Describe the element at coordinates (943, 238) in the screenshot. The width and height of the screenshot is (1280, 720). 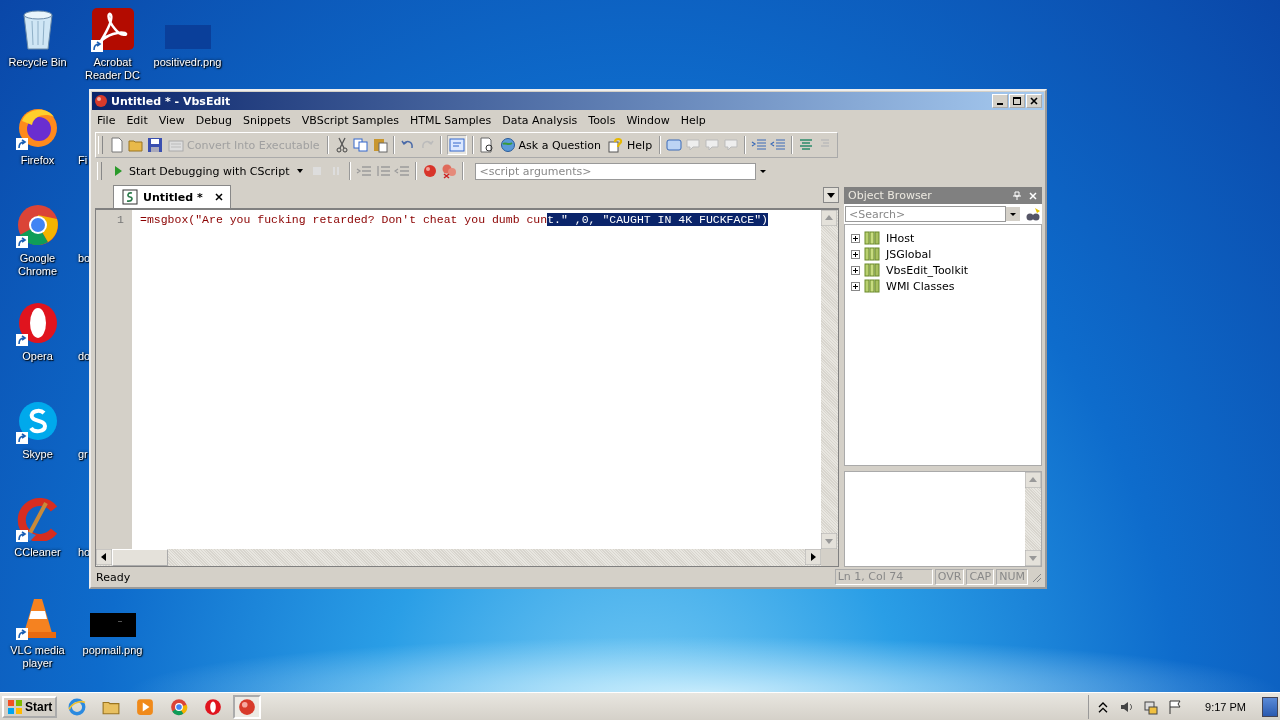
I see `tree-item: IHost` at that location.